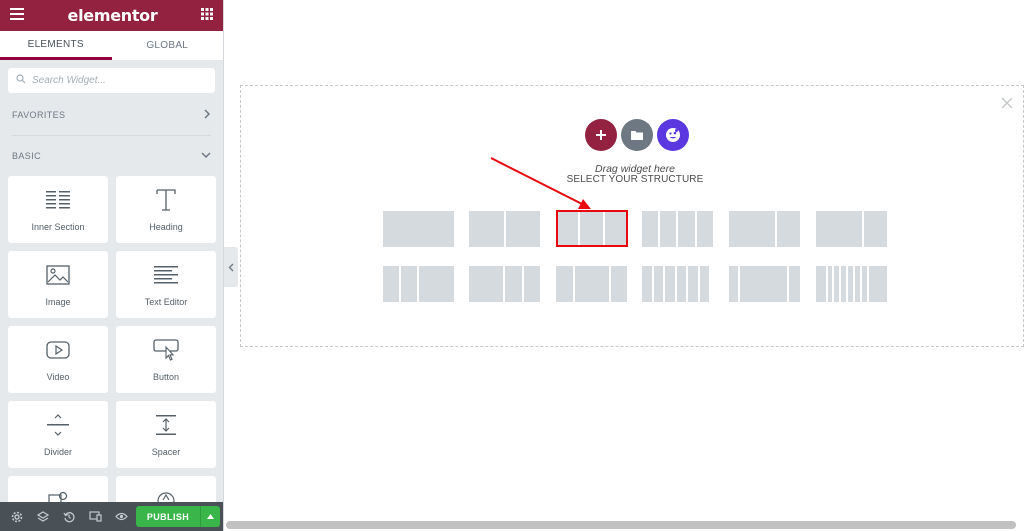 The width and height of the screenshot is (1024, 531). I want to click on annotation-arrow, so click(540, 183).